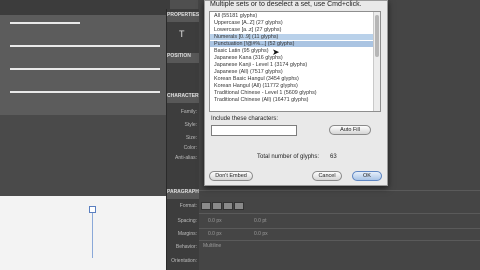 The height and width of the screenshot is (270, 480). Describe the element at coordinates (291, 30) in the screenshot. I see `list-item: Lowercase [a..z] (27 glyphs)` at that location.